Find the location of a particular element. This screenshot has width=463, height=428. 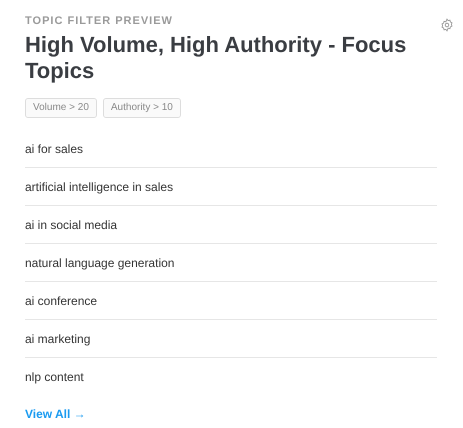

filter-tag: Authority > 10 is located at coordinates (141, 108).